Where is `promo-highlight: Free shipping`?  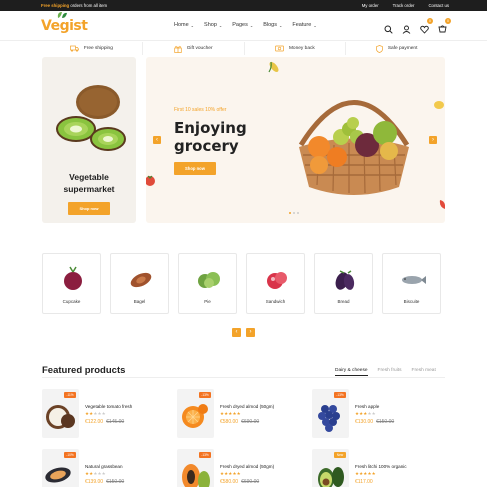
promo-highlight: Free shipping is located at coordinates (55, 5).